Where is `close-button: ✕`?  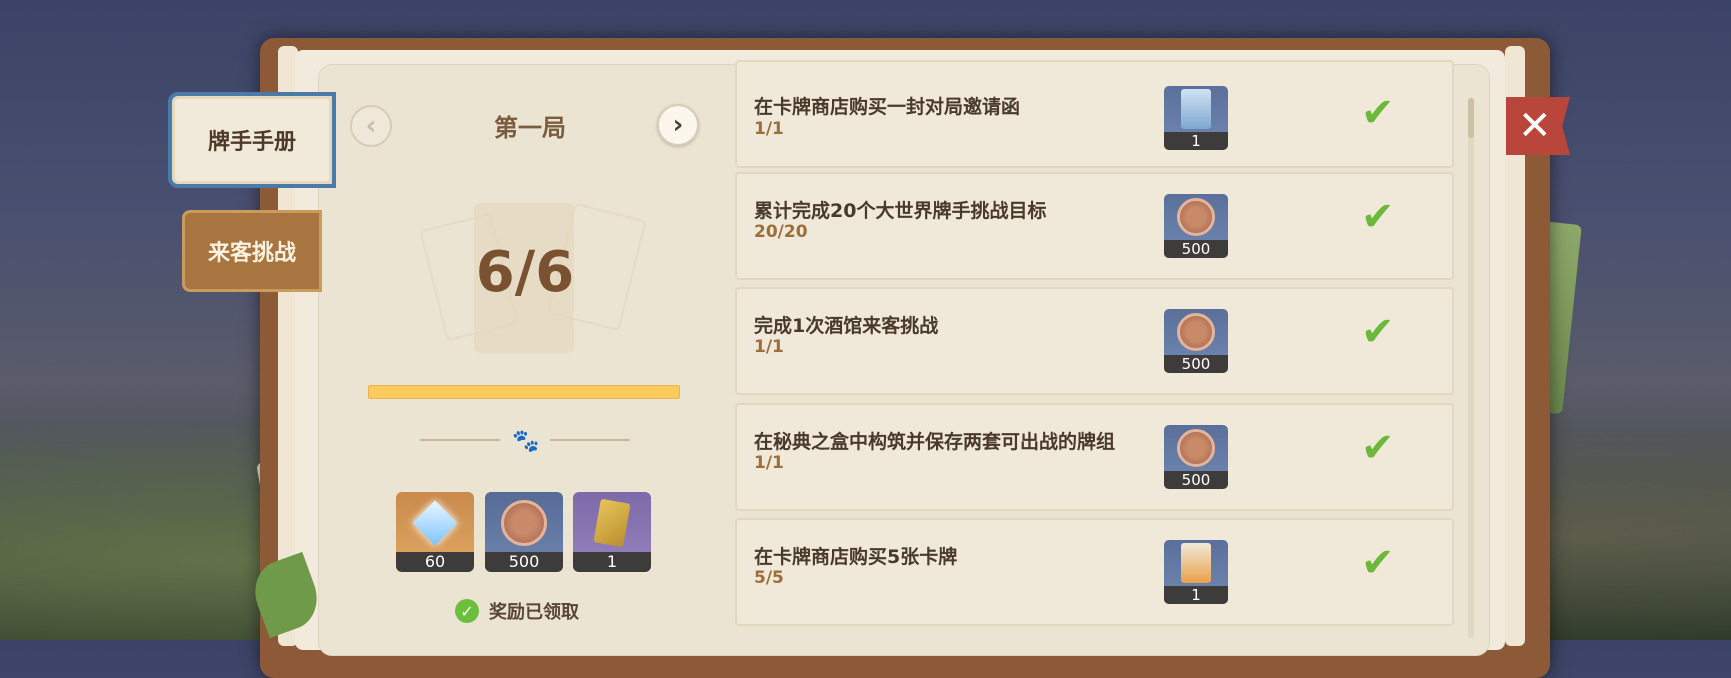 close-button: ✕ is located at coordinates (1538, 126).